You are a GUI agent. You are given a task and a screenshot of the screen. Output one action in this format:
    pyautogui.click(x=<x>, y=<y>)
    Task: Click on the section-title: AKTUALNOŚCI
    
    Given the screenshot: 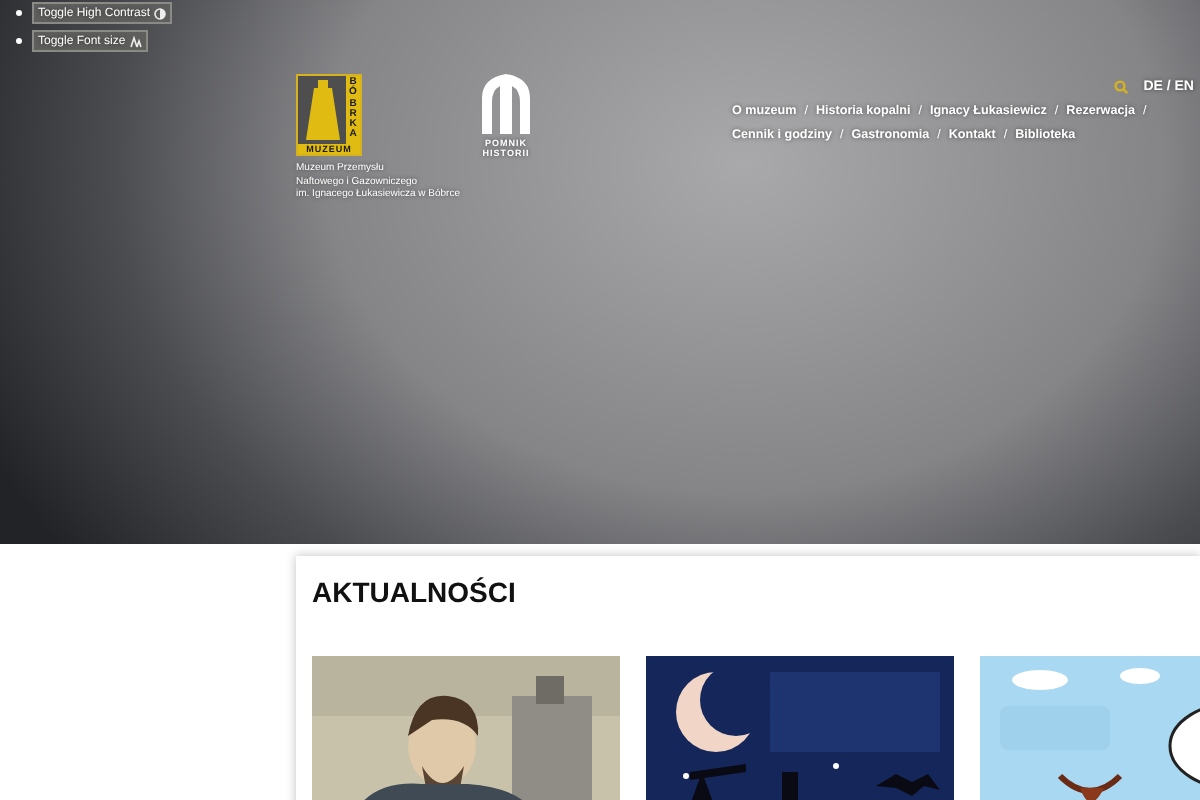 What is the action you would take?
    pyautogui.click(x=415, y=592)
    